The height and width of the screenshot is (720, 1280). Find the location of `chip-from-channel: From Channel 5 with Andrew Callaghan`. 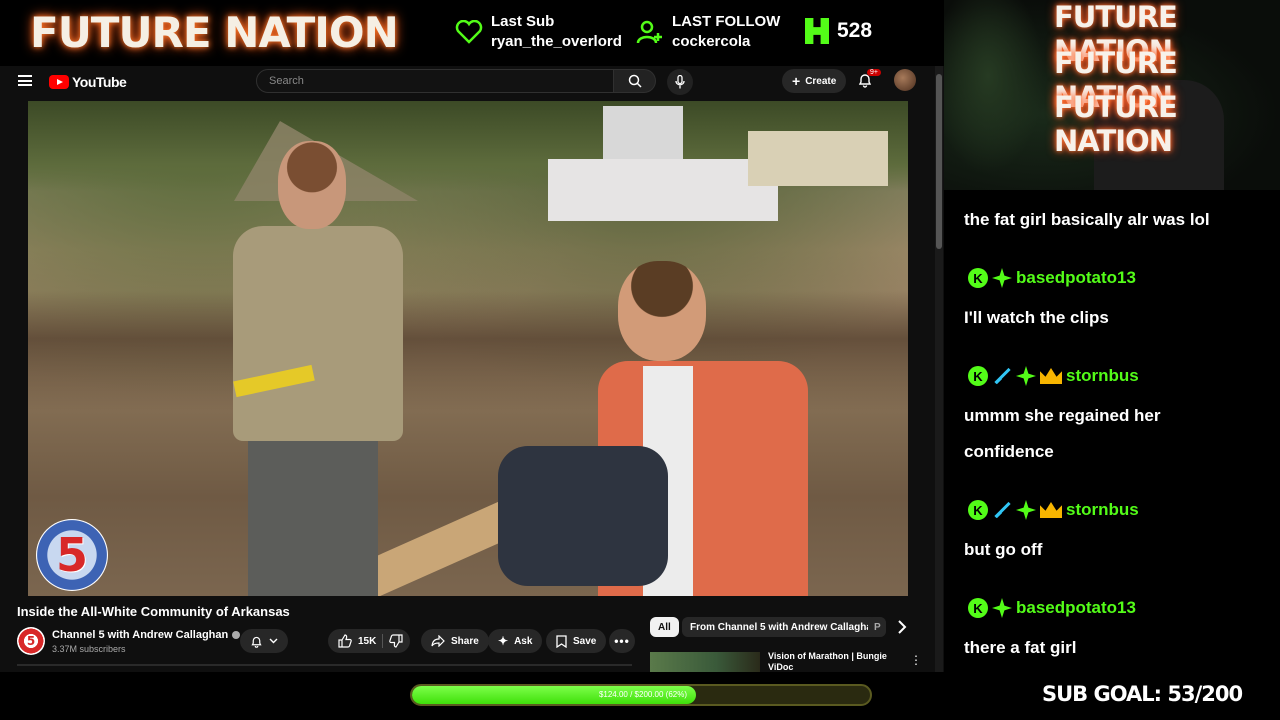

chip-from-channel: From Channel 5 with Andrew Callaghan is located at coordinates (784, 627).